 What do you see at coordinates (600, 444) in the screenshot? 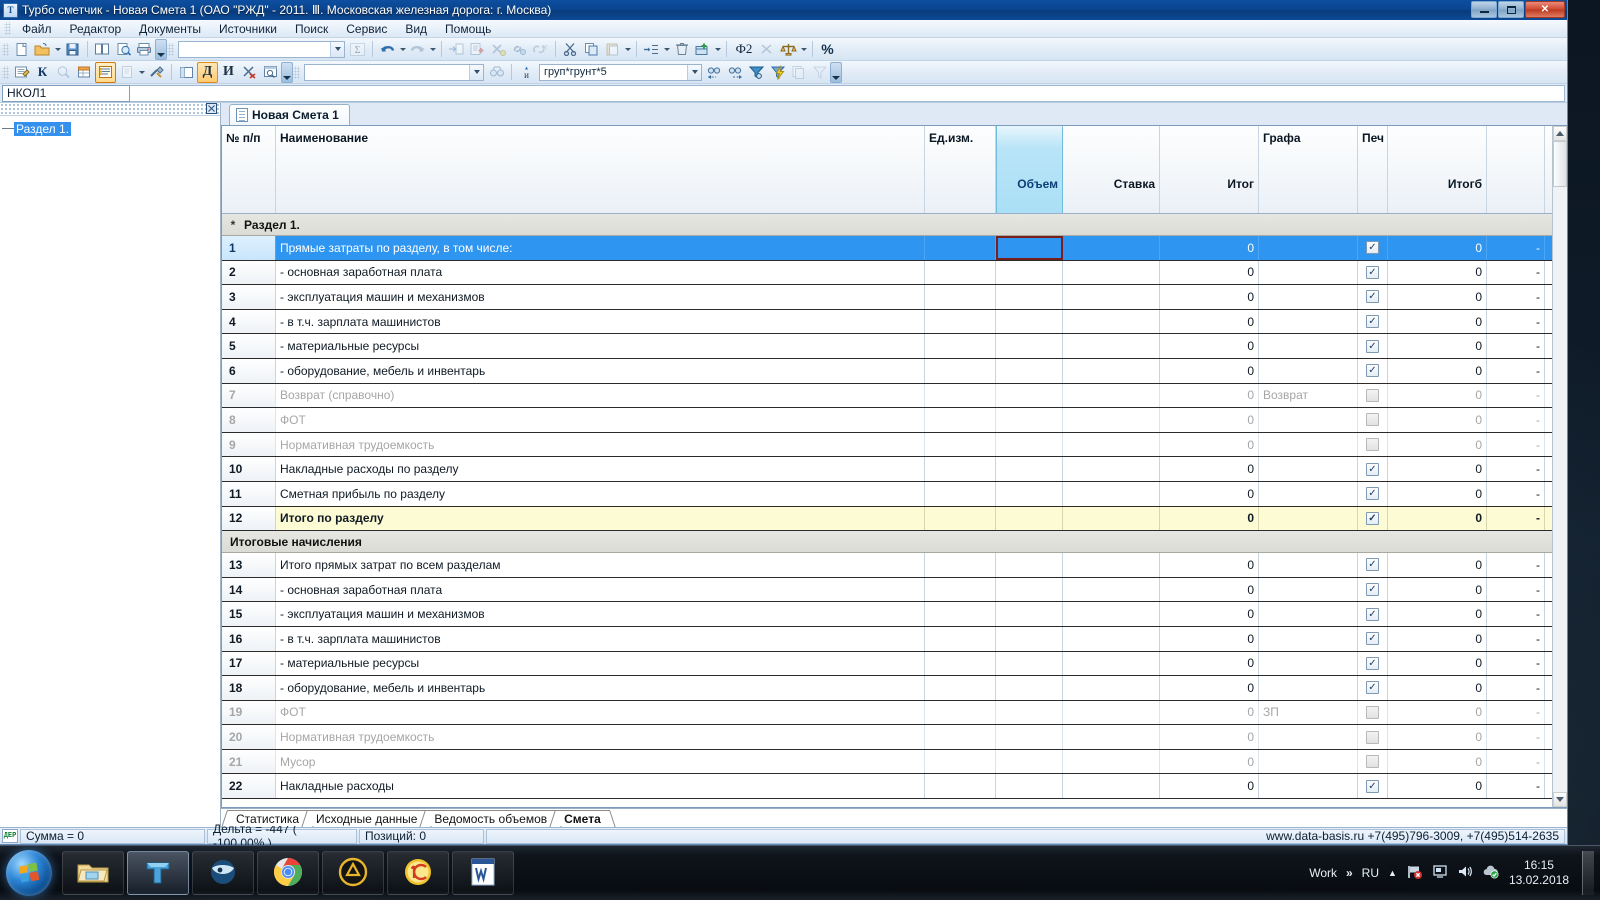
I see `grid-cell-name: Нормативная трудоемкость` at bounding box center [600, 444].